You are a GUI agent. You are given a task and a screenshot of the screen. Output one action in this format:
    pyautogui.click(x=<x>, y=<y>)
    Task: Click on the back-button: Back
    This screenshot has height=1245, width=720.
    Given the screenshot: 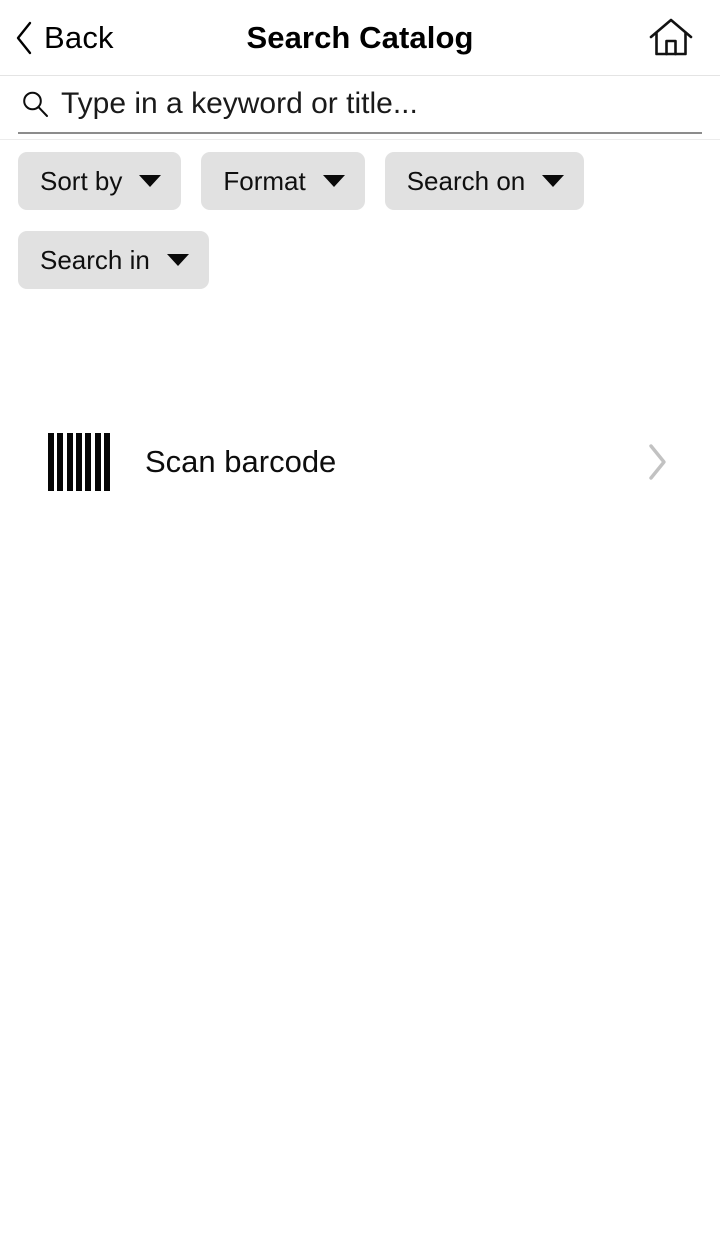 What is the action you would take?
    pyautogui.click(x=66, y=37)
    